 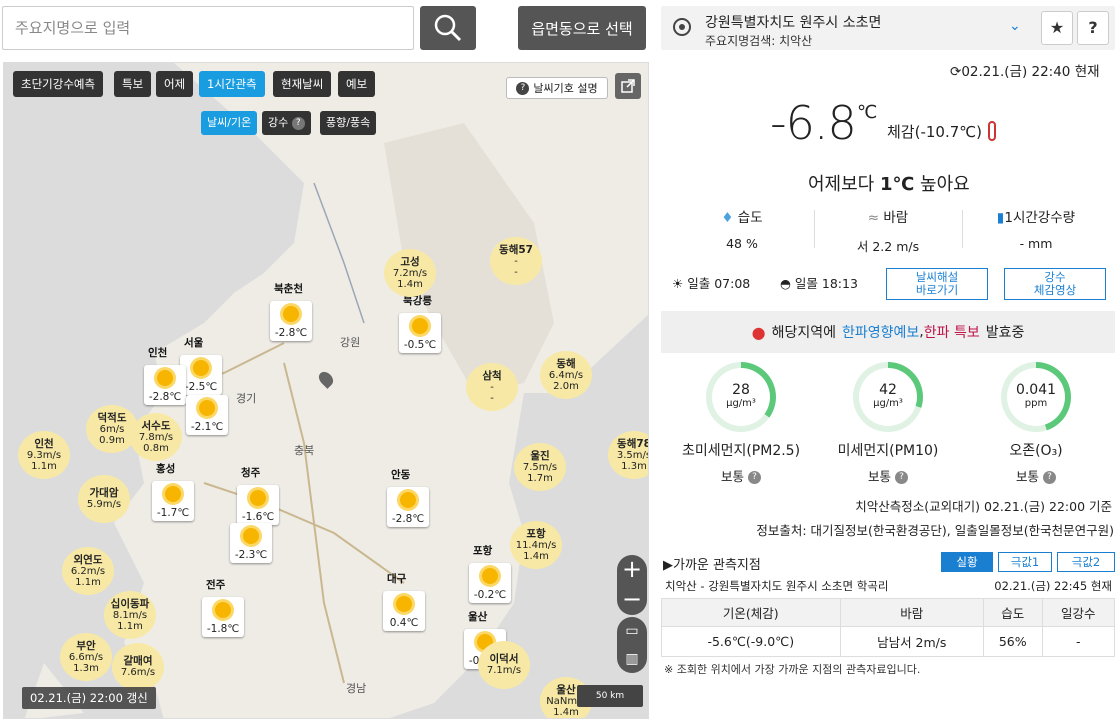 What do you see at coordinates (130, 615) in the screenshot?
I see `marine-station-marker: 십이동파 8.1m/s 1.1m` at bounding box center [130, 615].